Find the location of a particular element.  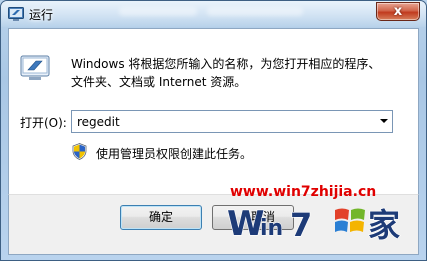

description-line-1: Windows 将根据您所输入的名称，为您打开相应的程序、 is located at coordinates (226, 64).